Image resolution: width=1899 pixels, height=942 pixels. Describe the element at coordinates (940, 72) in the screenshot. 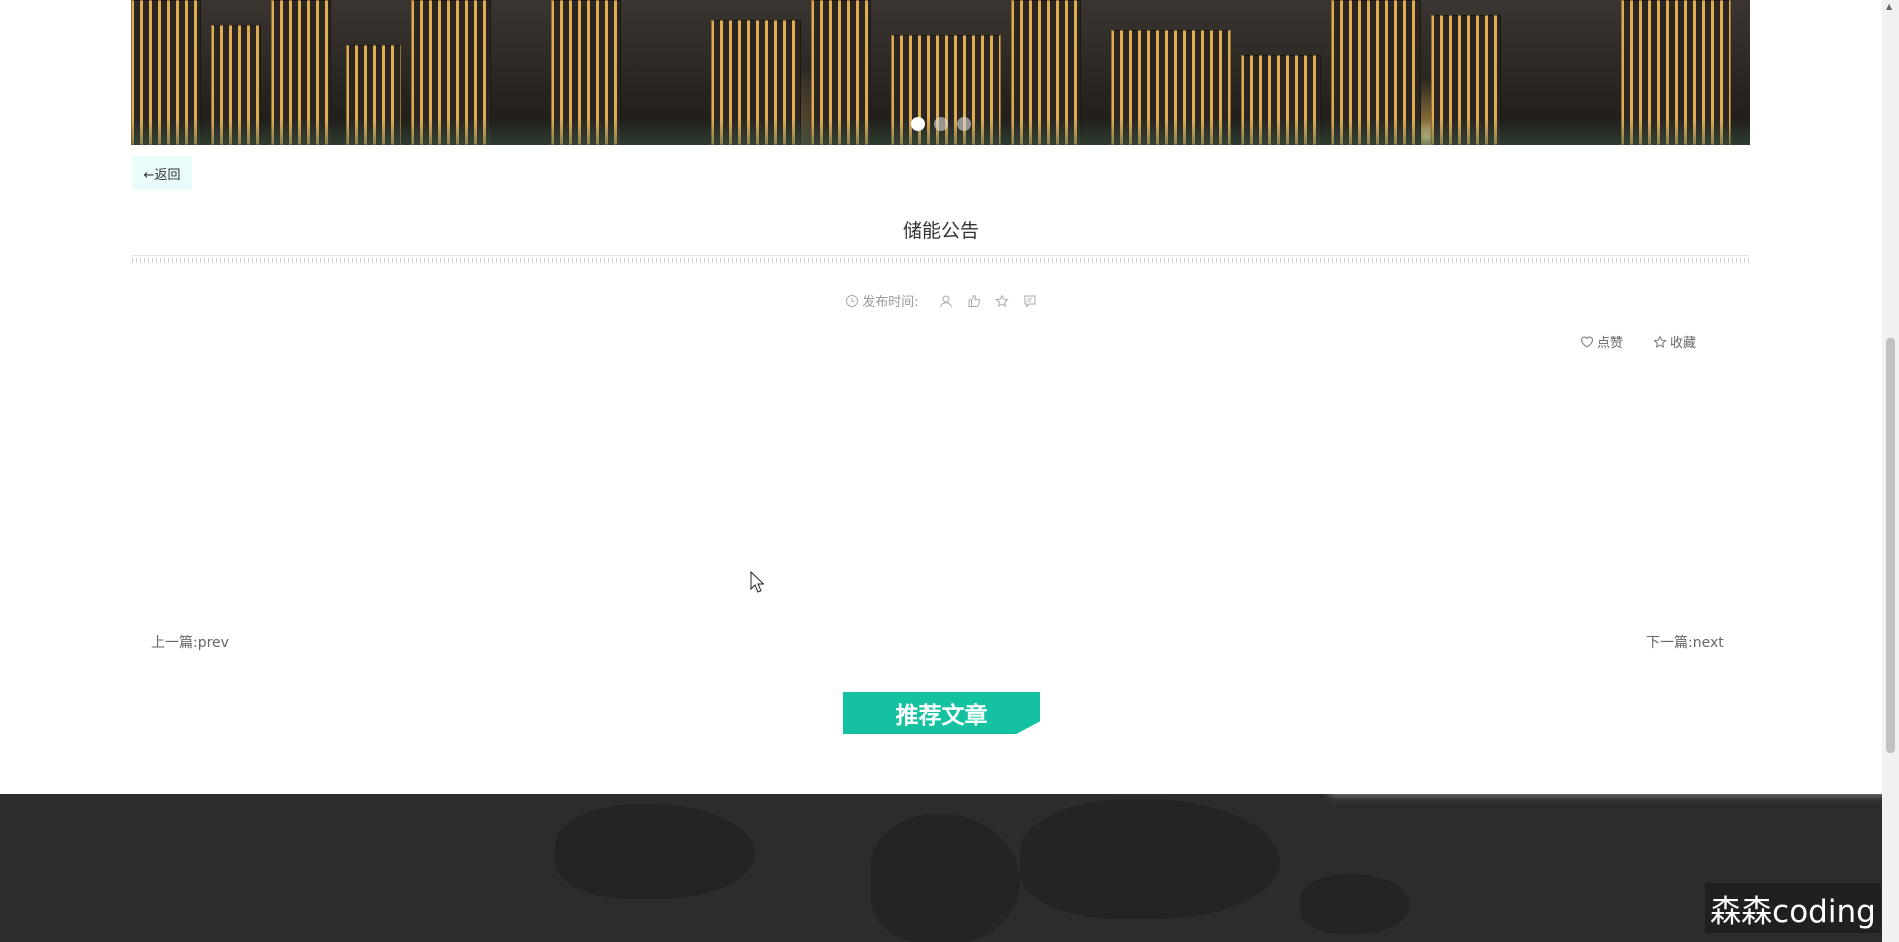

I see `banner-carousel` at that location.